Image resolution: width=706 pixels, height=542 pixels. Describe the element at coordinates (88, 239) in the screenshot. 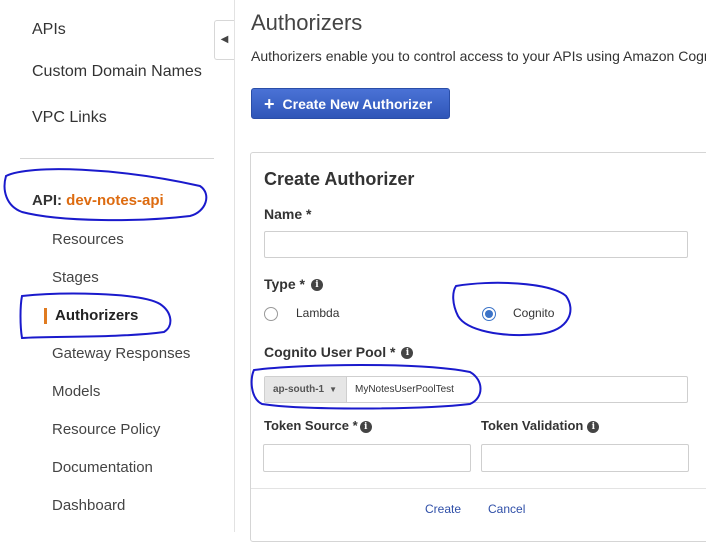

I see `sidebar-item-resources: Resources` at that location.